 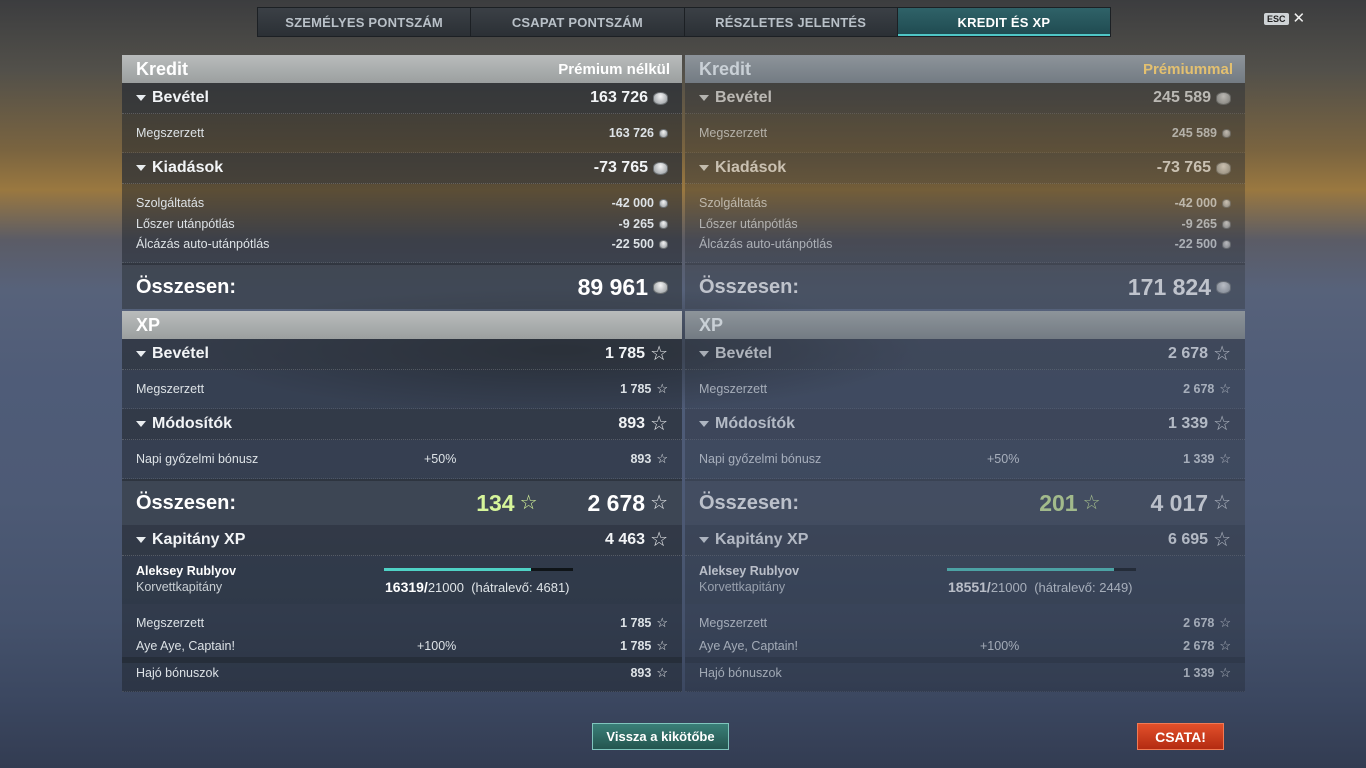 I want to click on captain-xp-section: Kapitány XP 6 695 ☆, so click(x=965, y=540).